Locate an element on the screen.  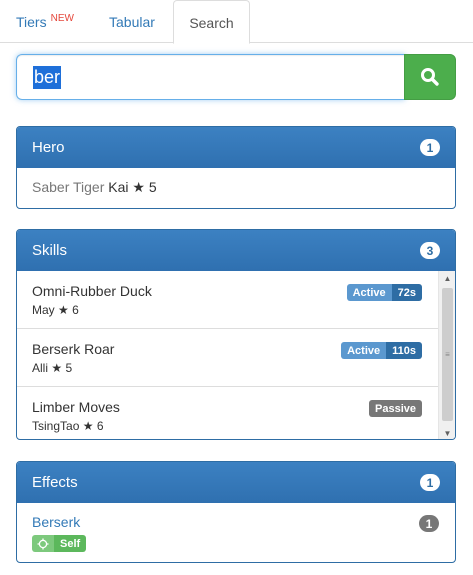
search-icon is located at coordinates (430, 77).